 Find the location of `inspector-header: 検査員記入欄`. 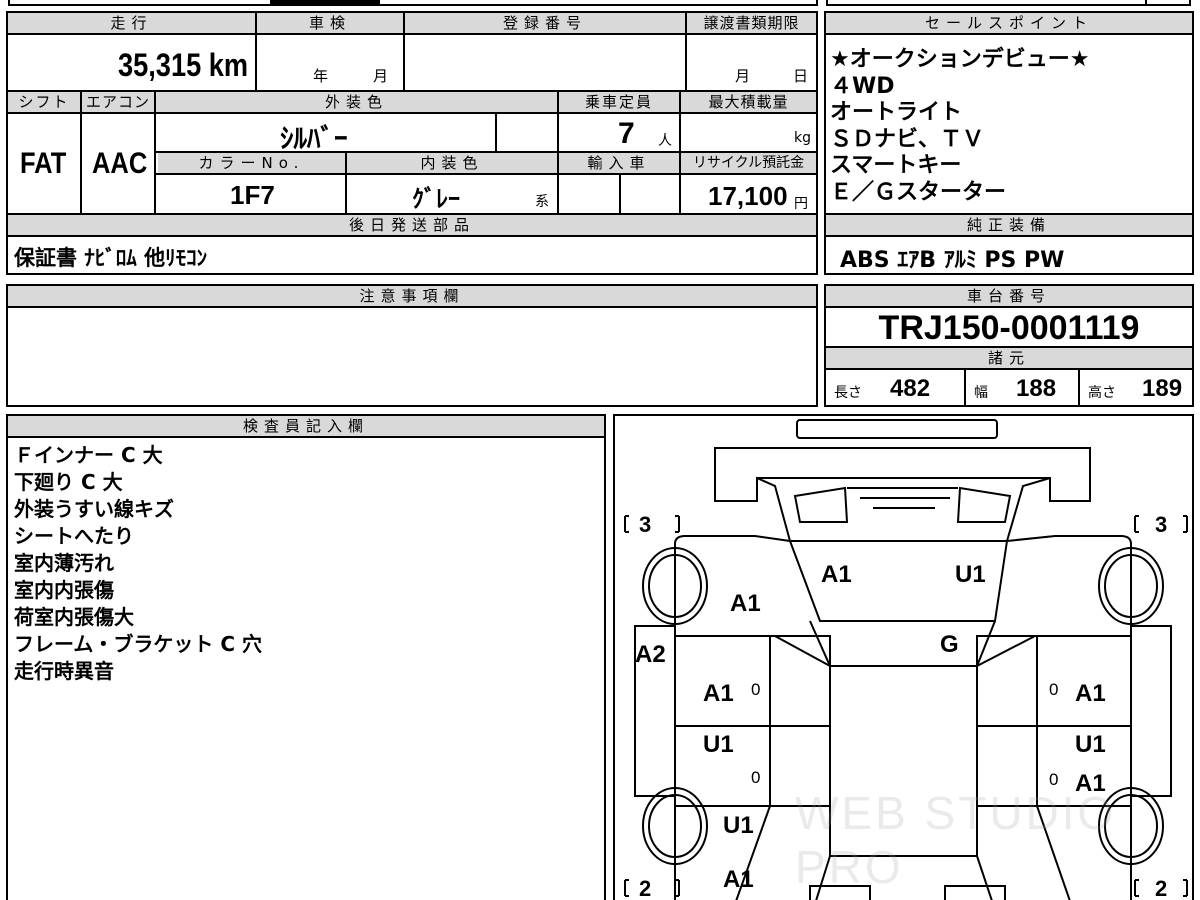

inspector-header: 検査員記入欄 is located at coordinates (306, 426).